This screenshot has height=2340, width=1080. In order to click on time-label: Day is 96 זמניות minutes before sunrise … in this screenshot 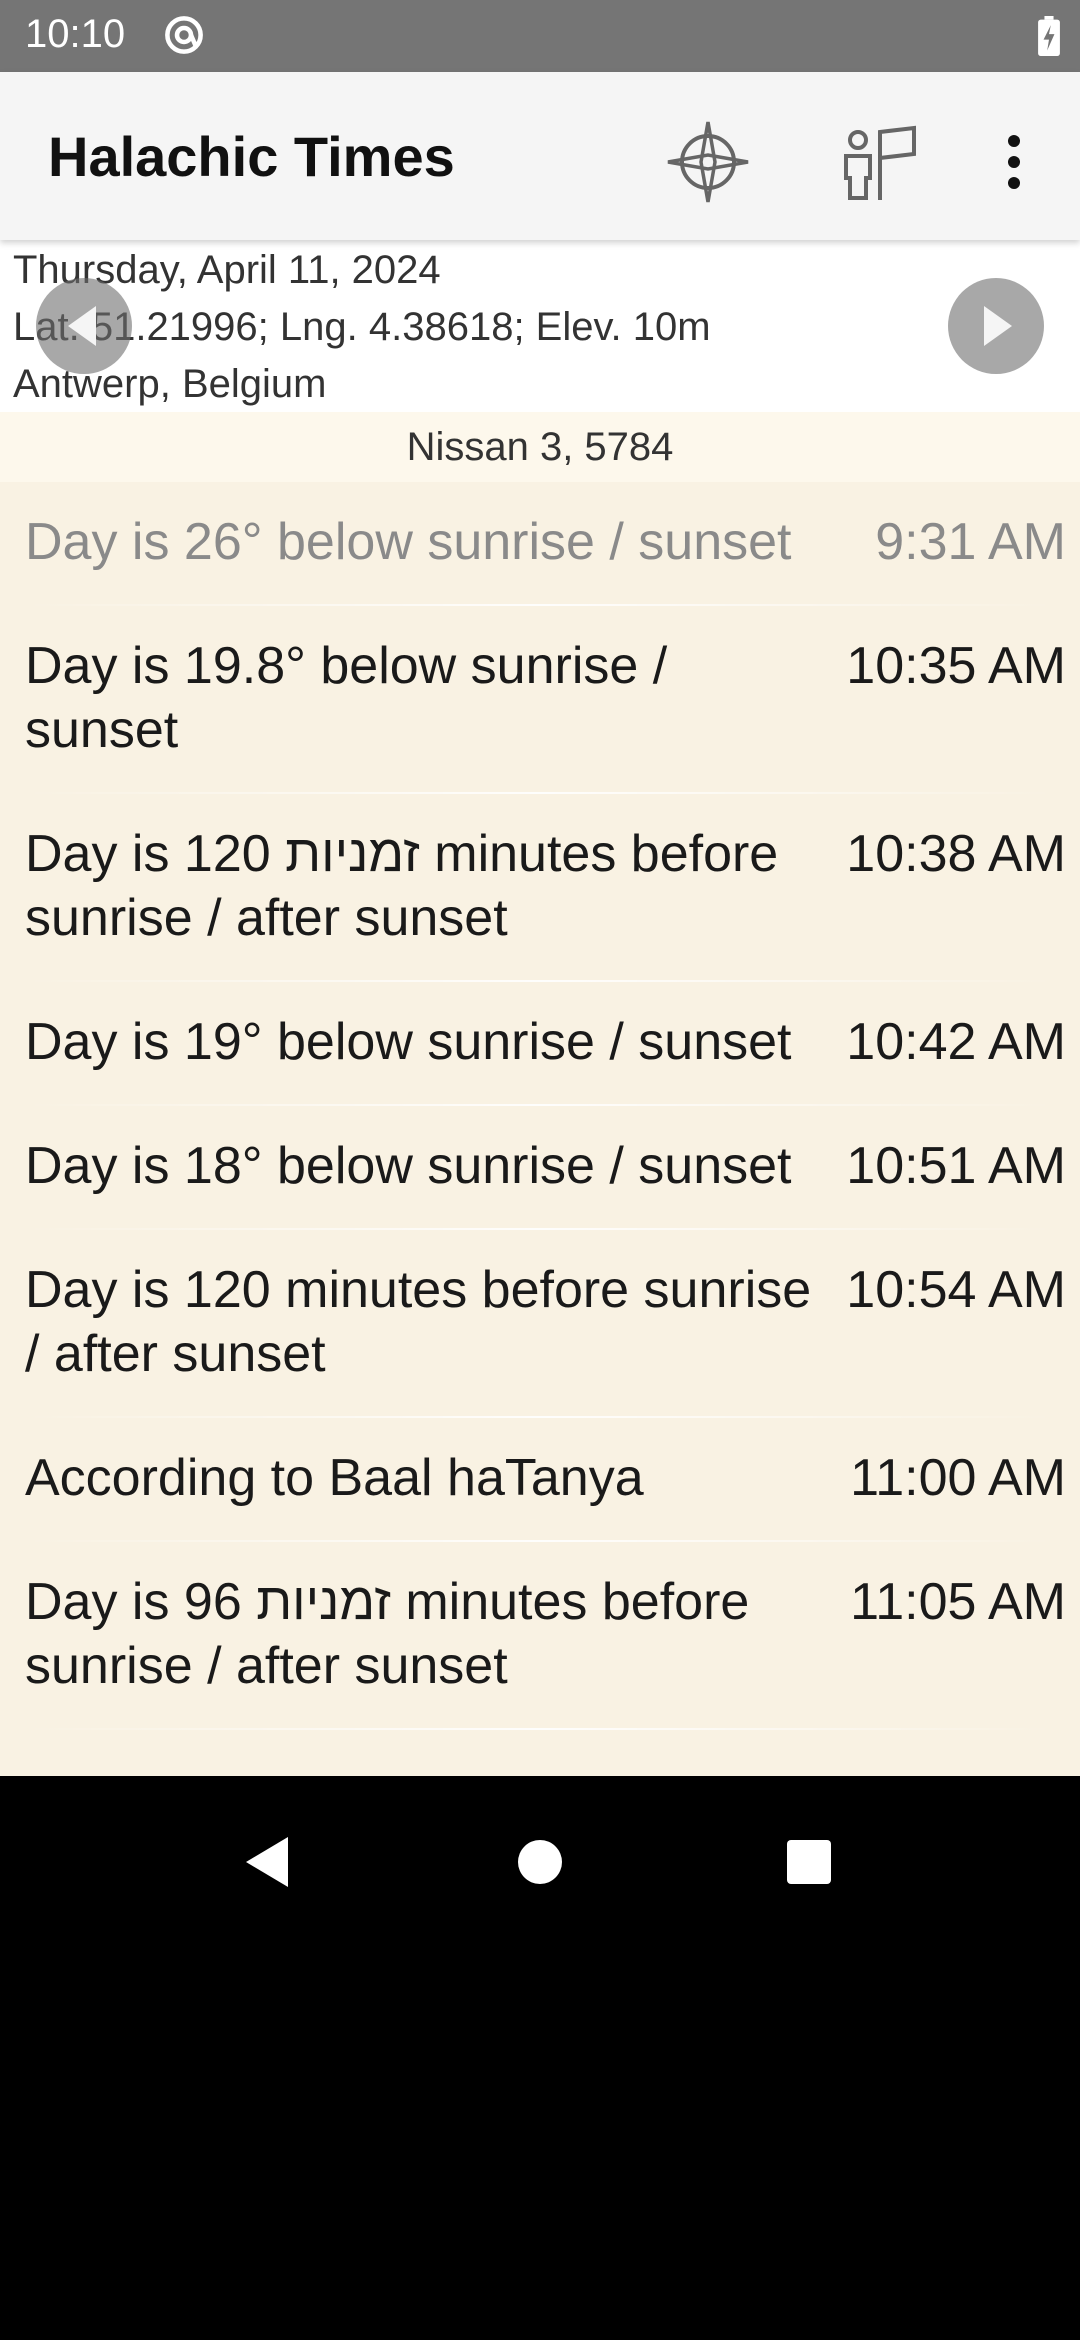, I will do `click(387, 1634)`.